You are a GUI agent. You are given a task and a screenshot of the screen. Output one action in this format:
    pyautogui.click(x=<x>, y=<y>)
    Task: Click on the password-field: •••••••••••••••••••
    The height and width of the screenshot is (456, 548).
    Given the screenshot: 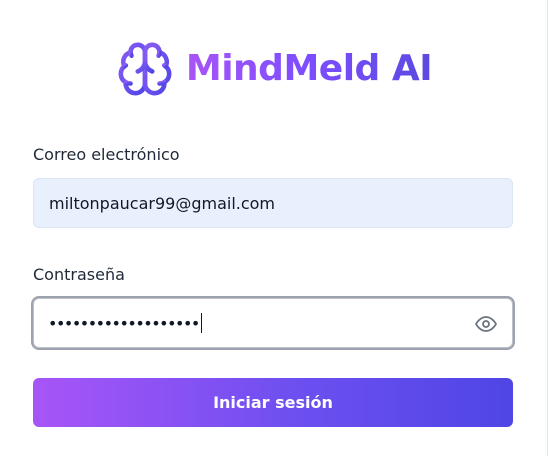 What is the action you would take?
    pyautogui.click(x=273, y=323)
    